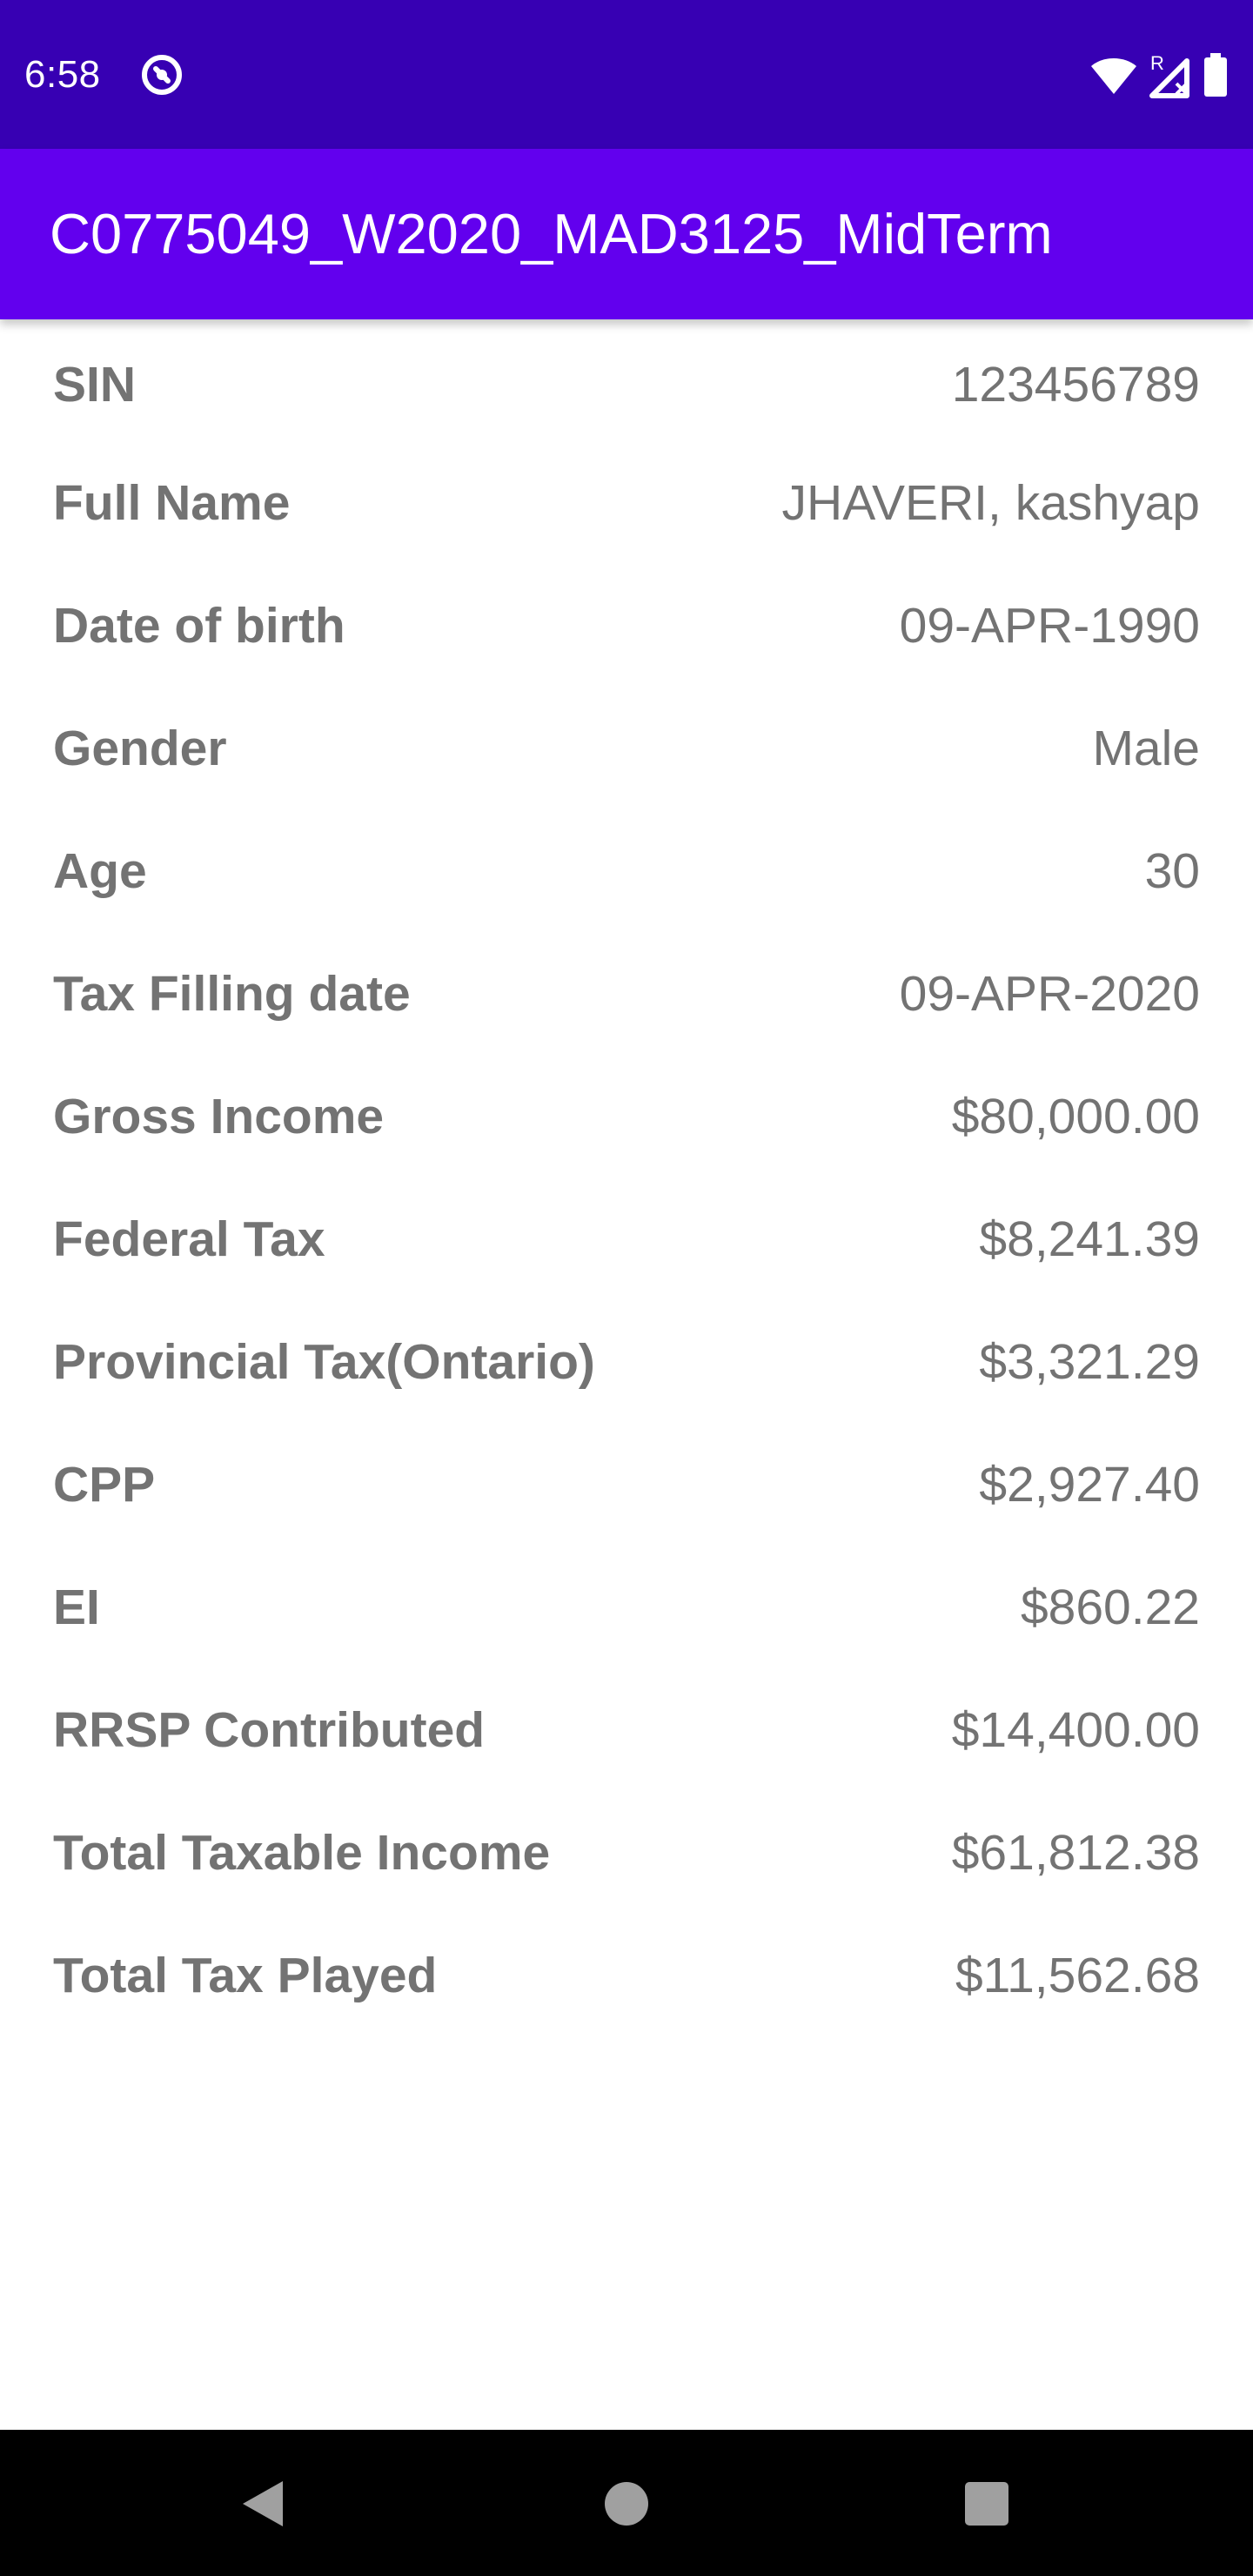  Describe the element at coordinates (626, 1976) in the screenshot. I see `detail-row-total-tax-played: Total Tax Played $11,562.68` at that location.